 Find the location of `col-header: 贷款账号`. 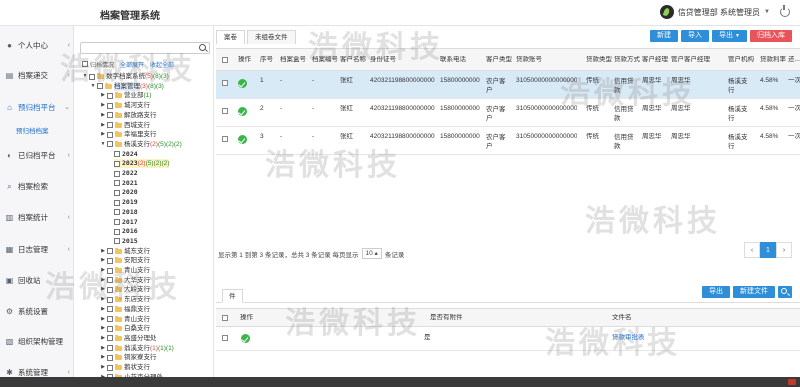

col-header: 贷款账号 is located at coordinates (529, 60).